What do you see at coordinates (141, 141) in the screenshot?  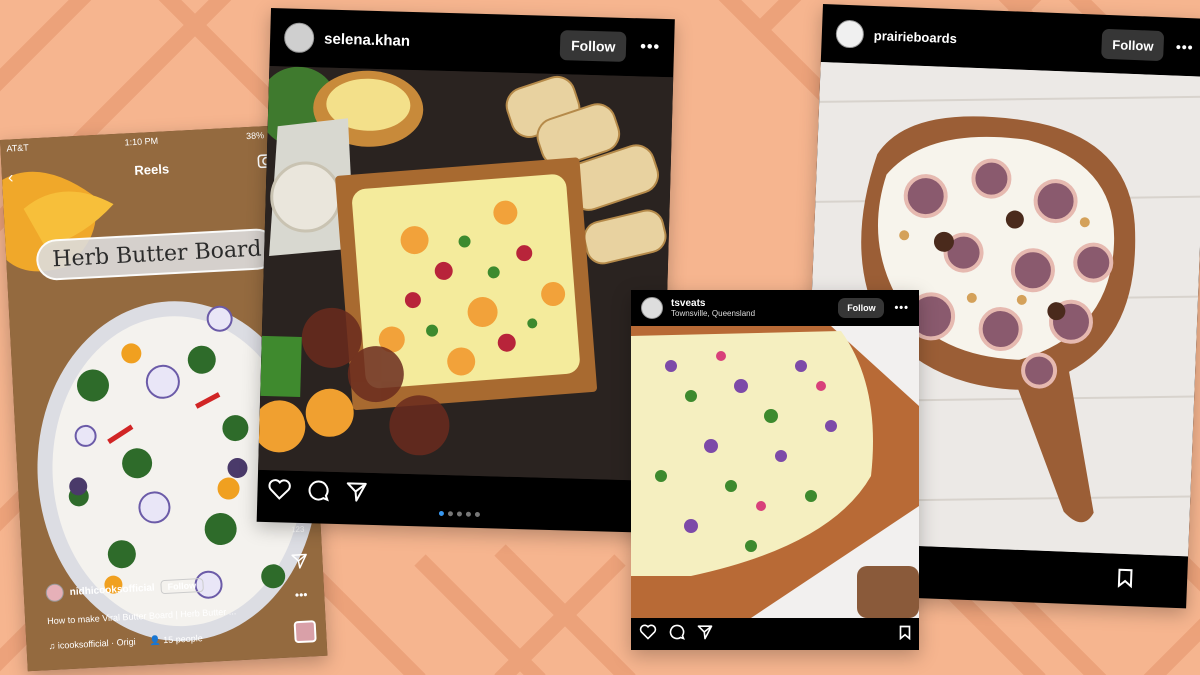 I see `clock-text: 1:10 PM` at bounding box center [141, 141].